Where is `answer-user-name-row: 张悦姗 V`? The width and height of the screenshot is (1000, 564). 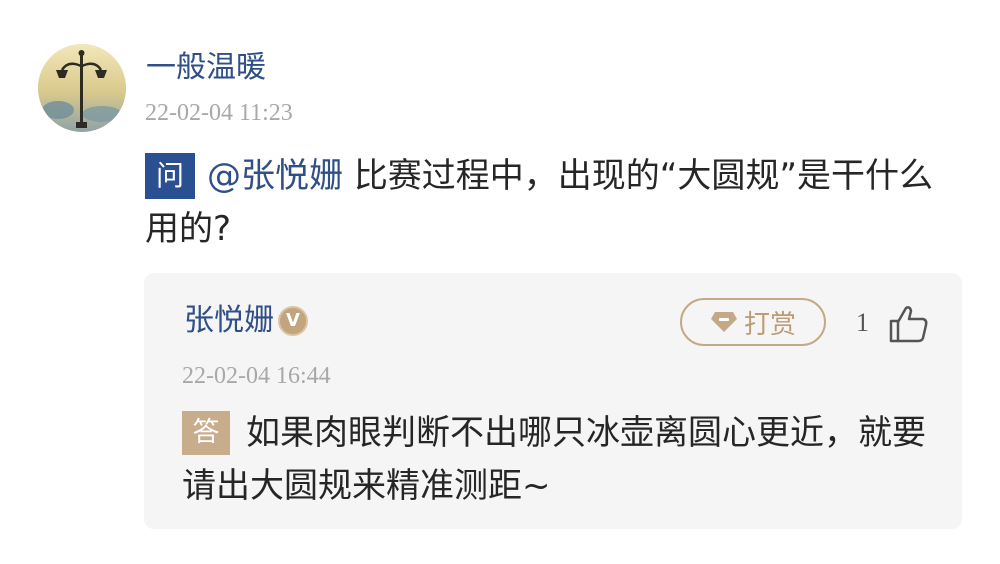
answer-user-name-row: 张悦姗 V is located at coordinates (246, 321).